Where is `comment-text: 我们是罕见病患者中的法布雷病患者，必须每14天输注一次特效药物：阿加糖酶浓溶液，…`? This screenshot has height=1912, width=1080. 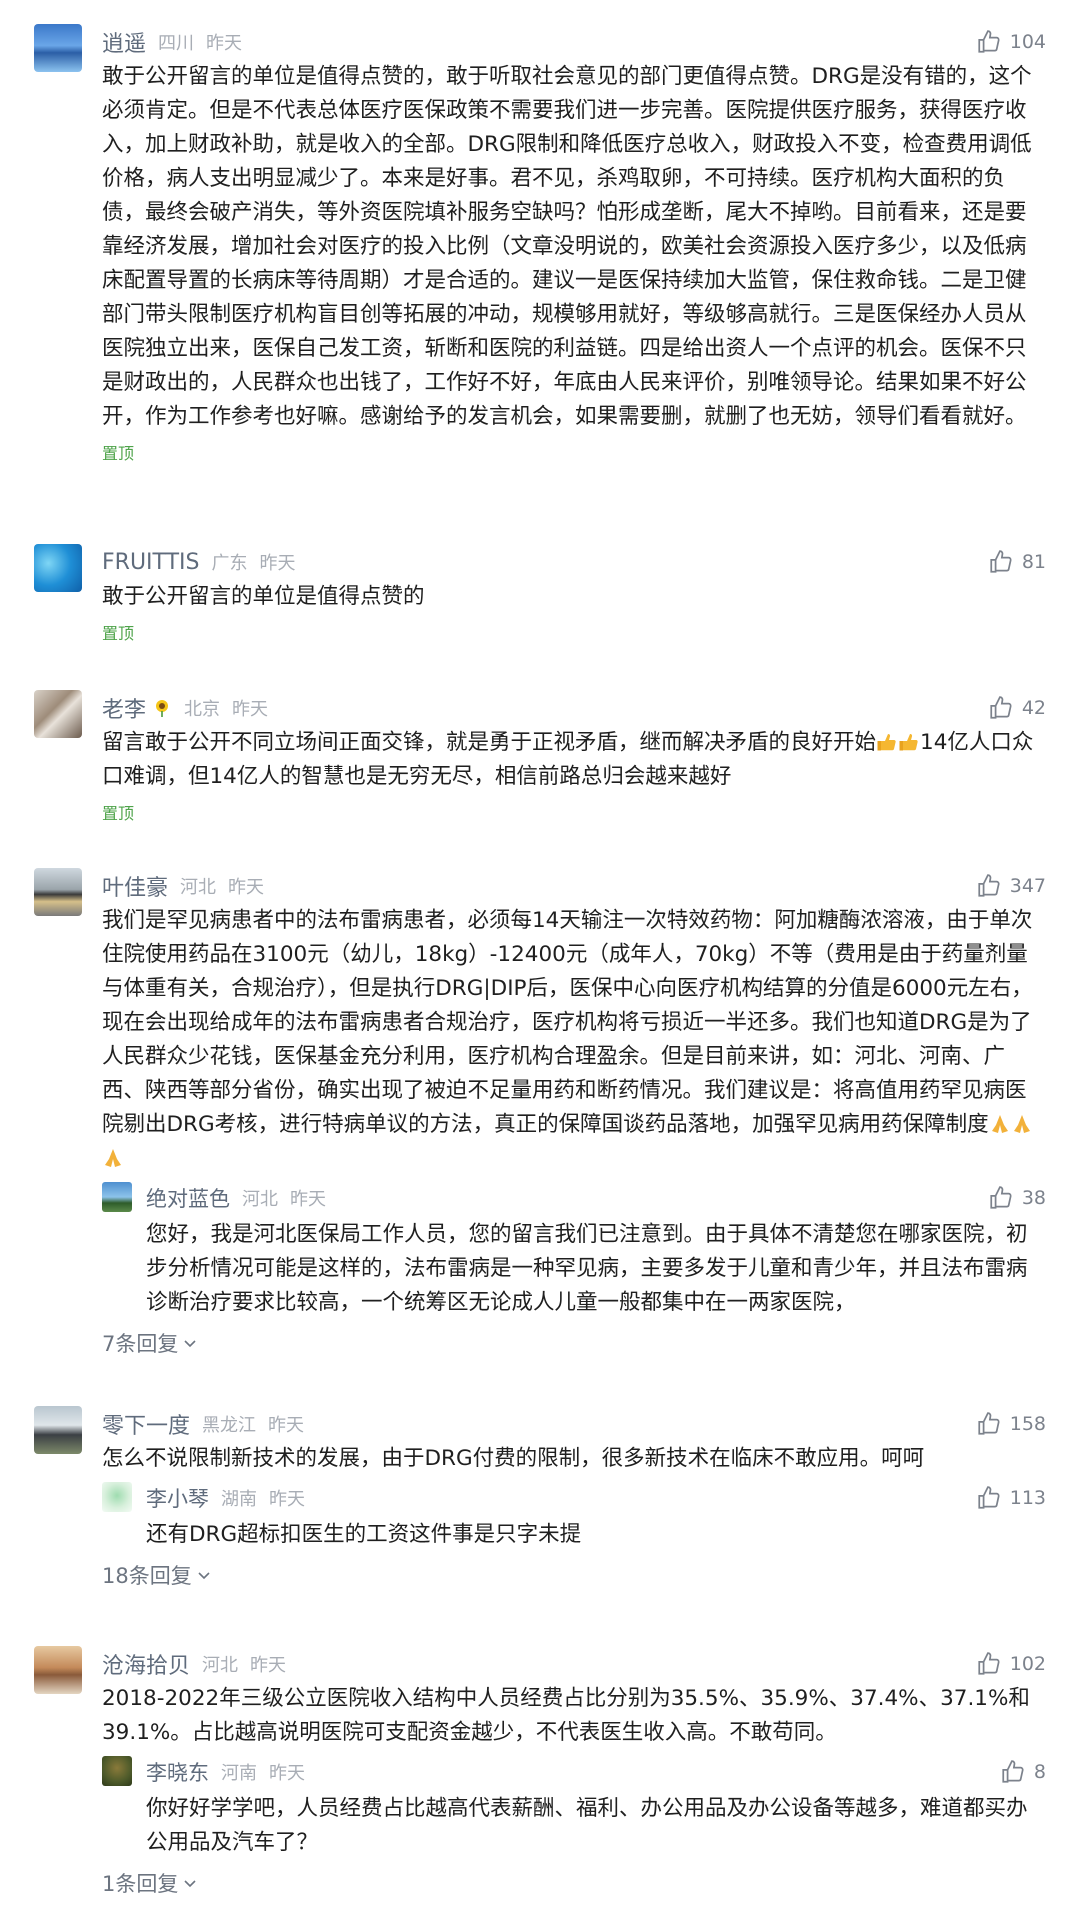 comment-text: 我们是罕见病患者中的法布雷病患者，必须每14天输注一次特效药物：阿加糖酶浓溶液，… is located at coordinates (574, 1040).